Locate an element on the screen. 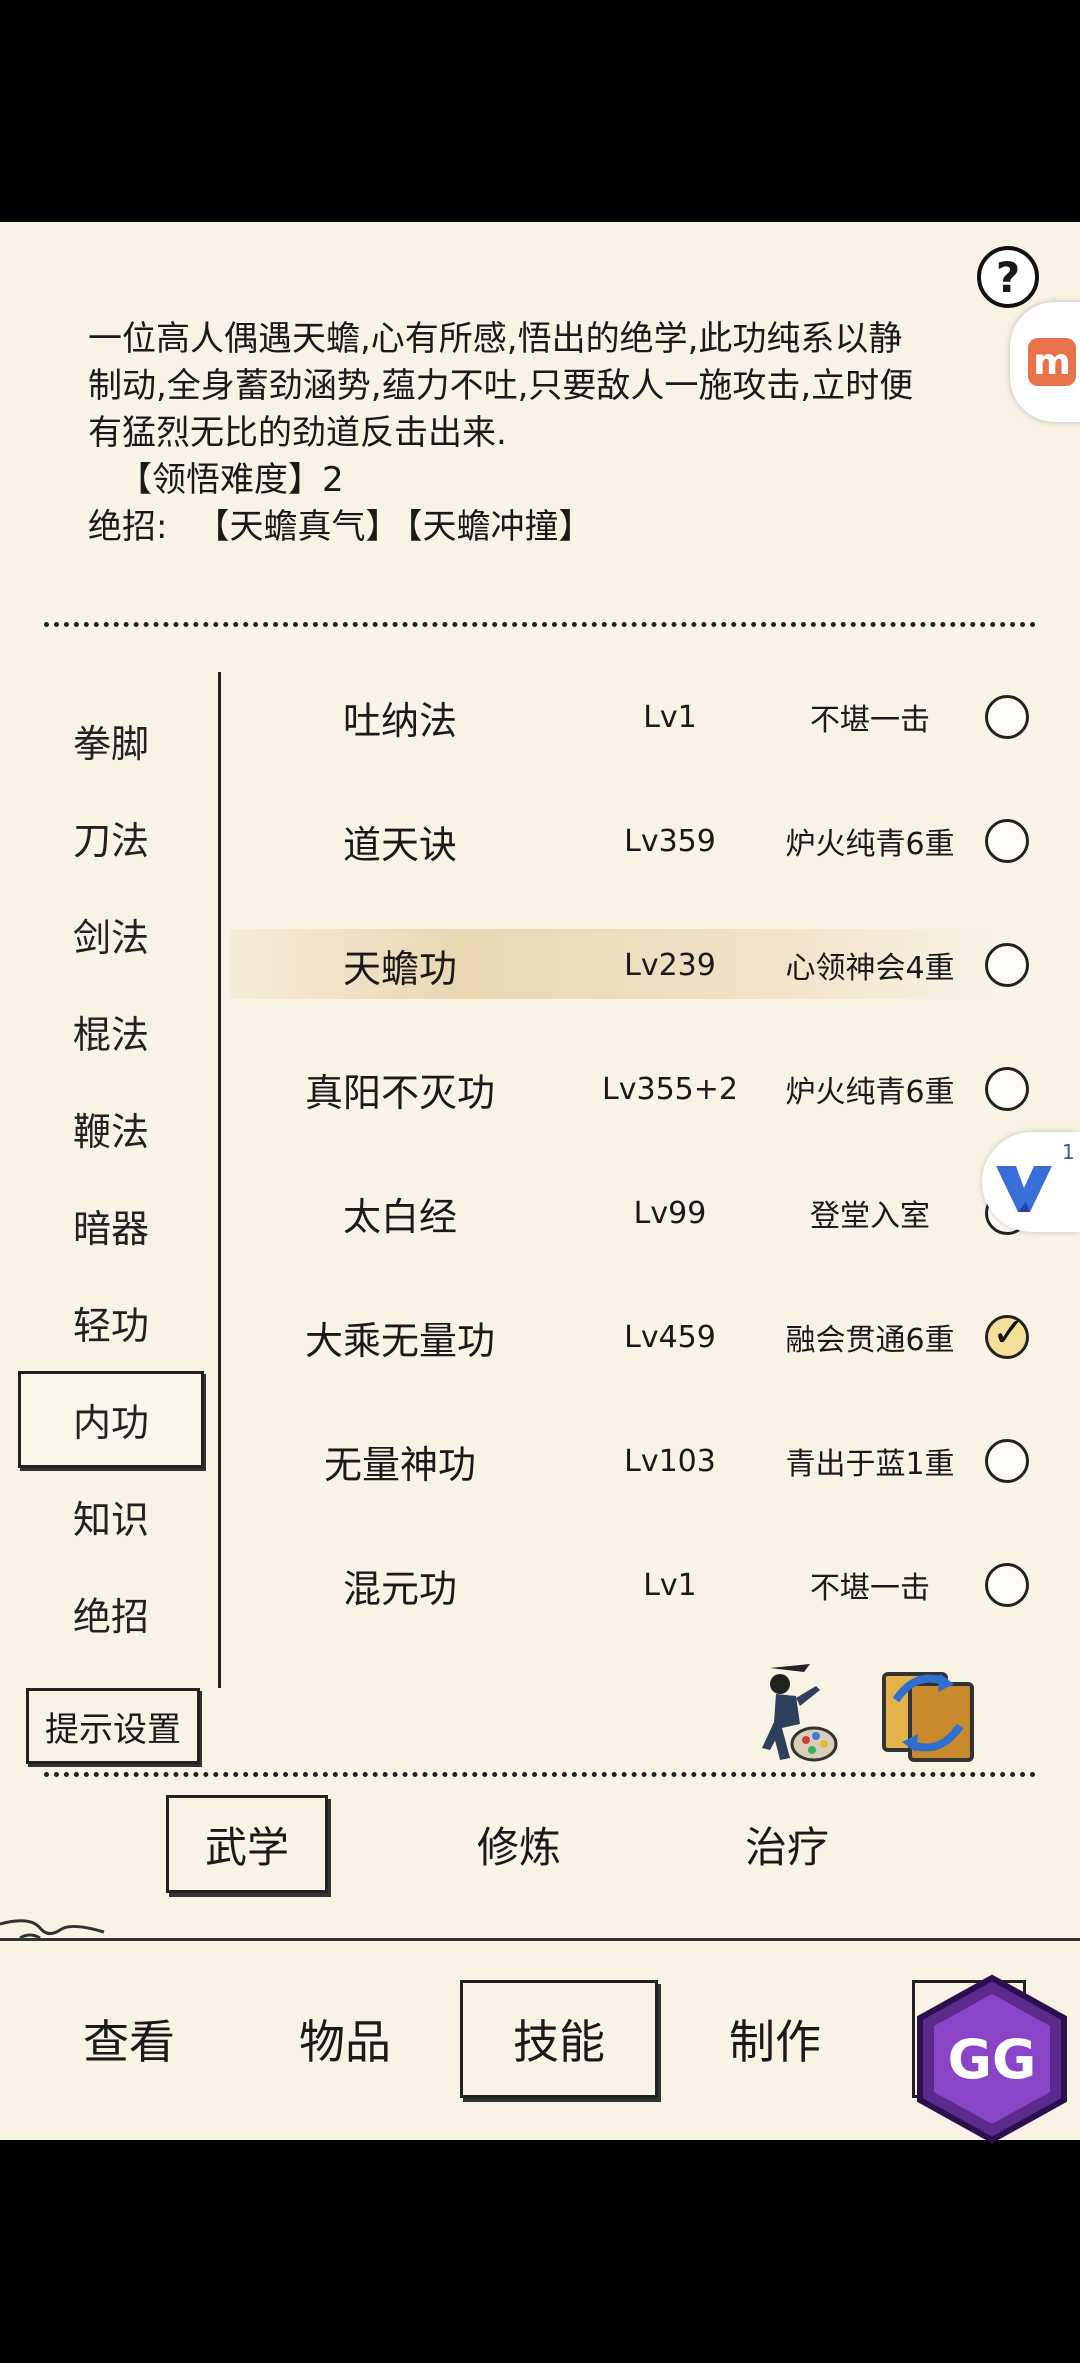  ninja-painter-icon is located at coordinates (790, 1713).